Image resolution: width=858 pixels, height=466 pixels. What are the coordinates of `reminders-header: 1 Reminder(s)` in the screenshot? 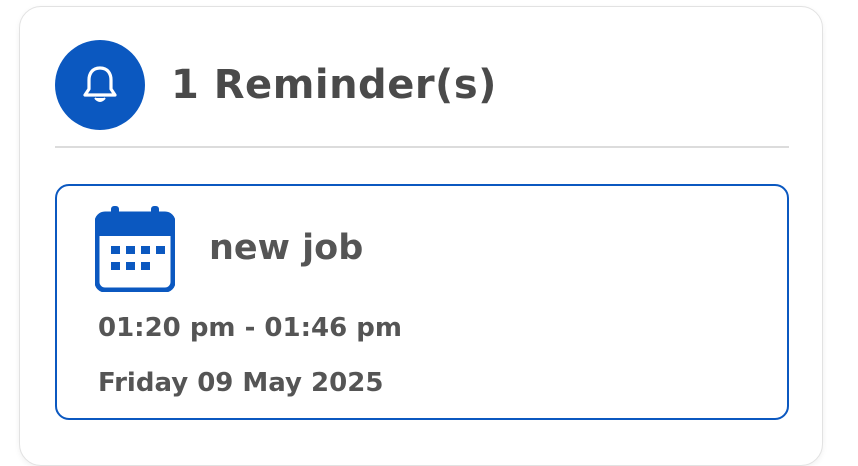 It's located at (276, 85).